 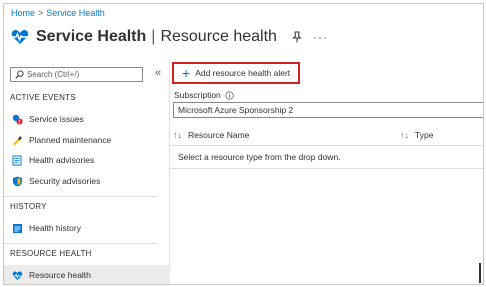 What do you see at coordinates (51, 253) in the screenshot?
I see `section-resource-health: RESOURCE HEALTH` at bounding box center [51, 253].